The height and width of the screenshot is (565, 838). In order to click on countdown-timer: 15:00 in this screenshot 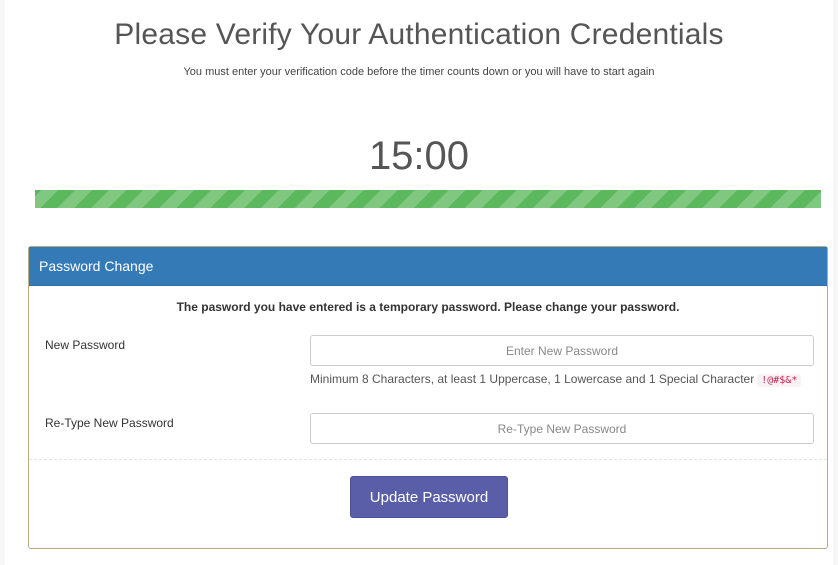, I will do `click(419, 156)`.